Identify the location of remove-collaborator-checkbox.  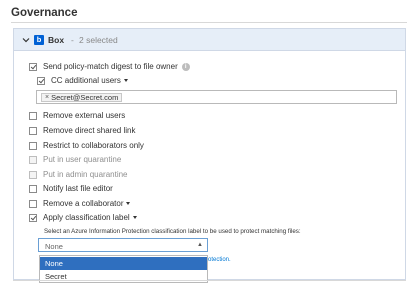
(33, 203).